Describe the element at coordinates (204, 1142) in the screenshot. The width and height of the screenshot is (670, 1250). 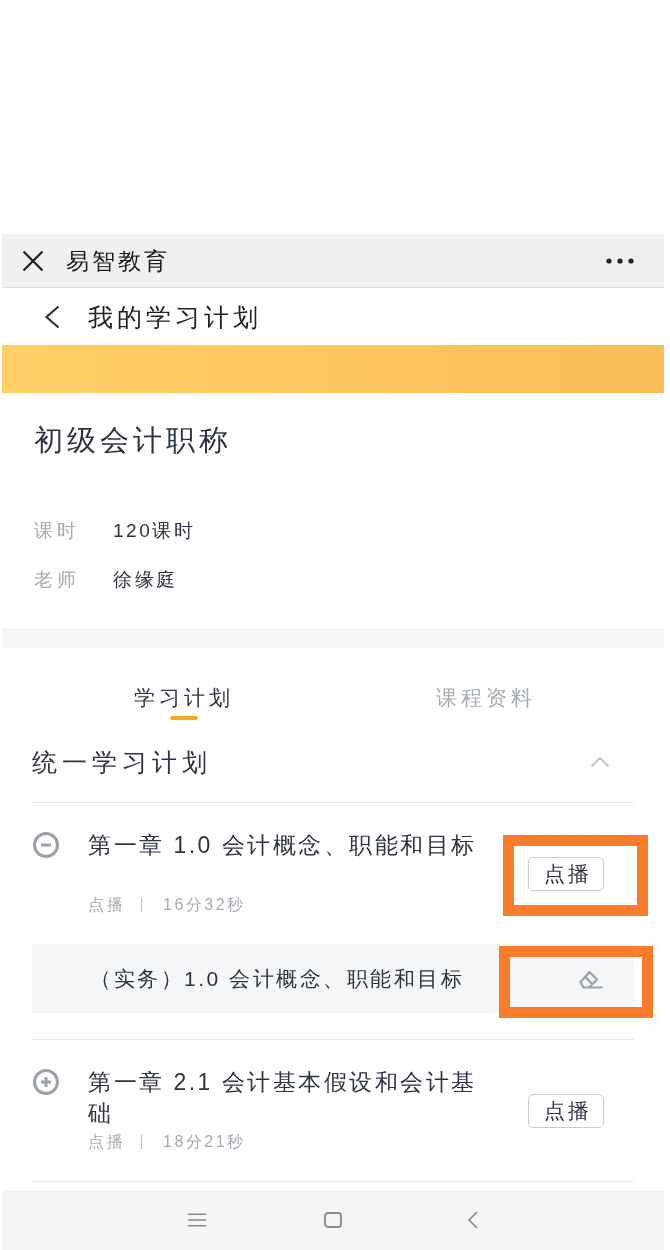
I see `lesson-duration: 18分21秒` at that location.